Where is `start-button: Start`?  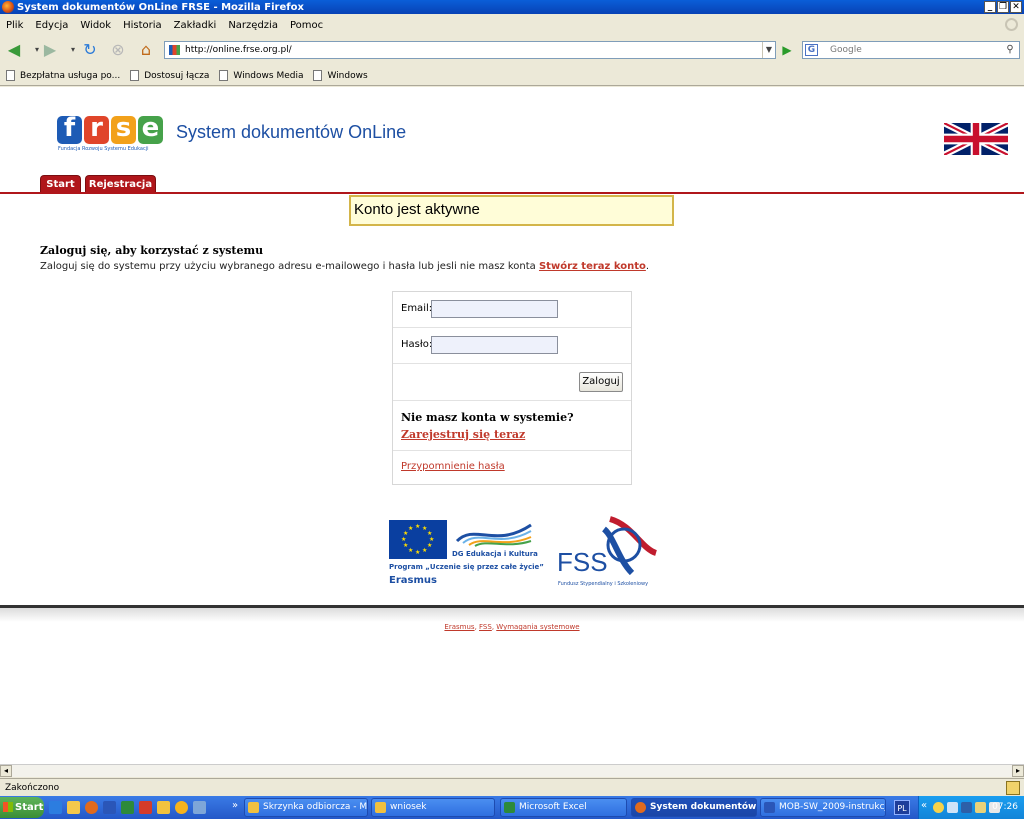
start-button: Start is located at coordinates (22, 807).